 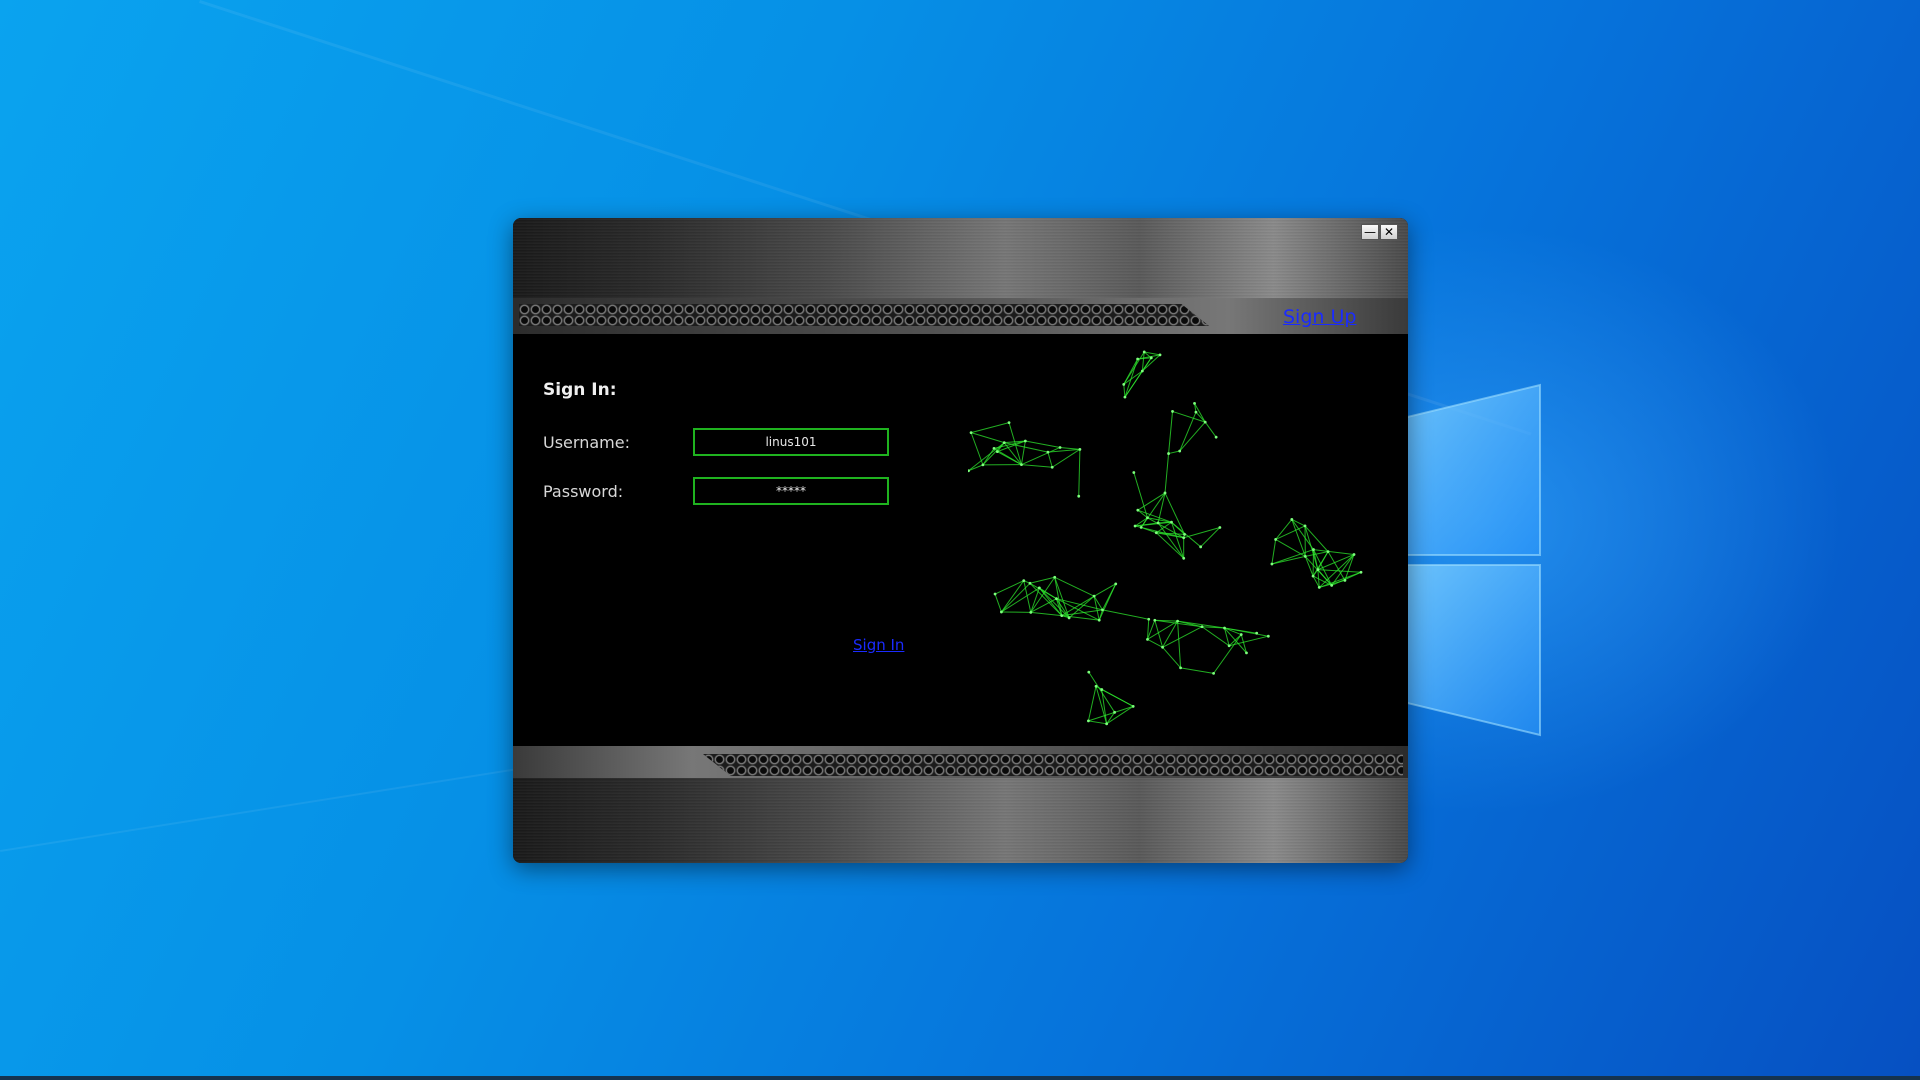 I want to click on sign-in-link: Sign In, so click(x=878, y=645).